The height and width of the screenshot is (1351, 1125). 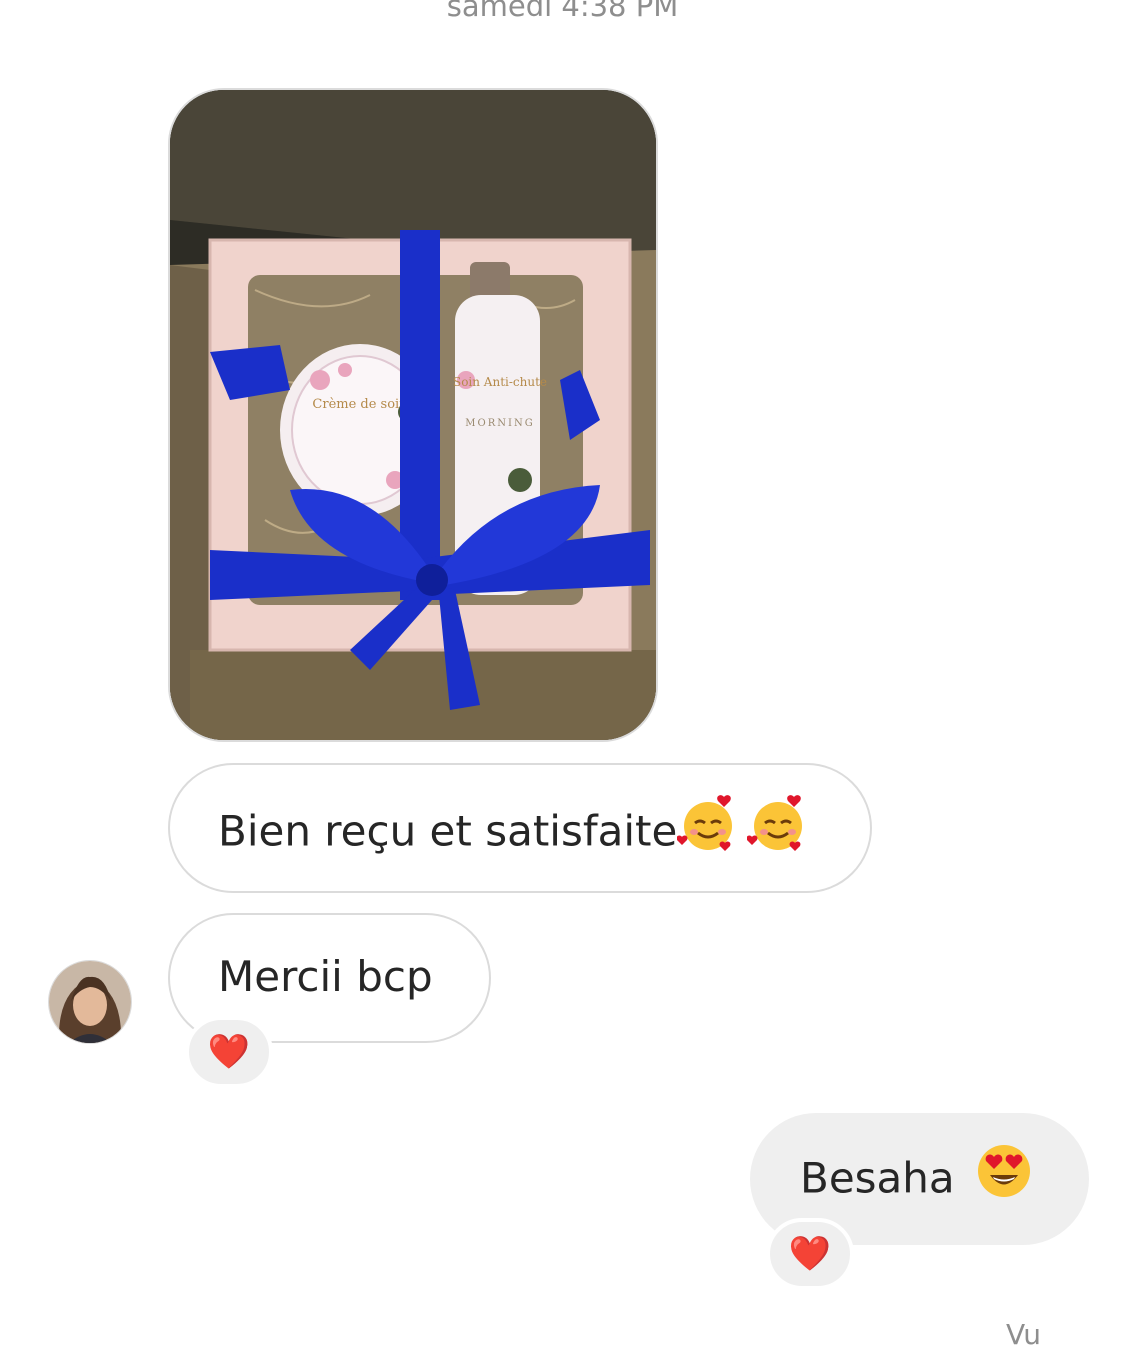 What do you see at coordinates (562, 11) in the screenshot?
I see `conversation-timestamp: samedi 4:38 PM` at bounding box center [562, 11].